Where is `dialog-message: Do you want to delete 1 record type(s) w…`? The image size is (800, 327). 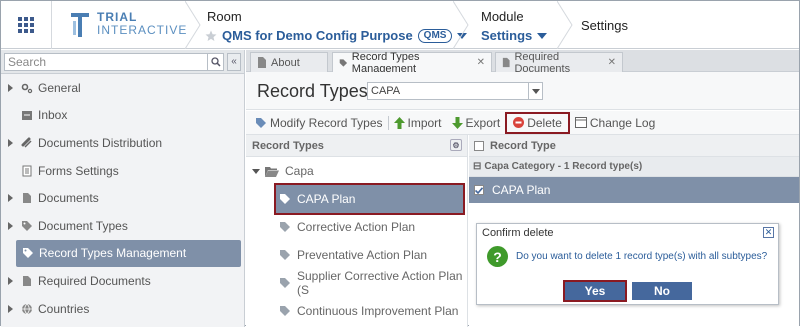
dialog-message: Do you want to delete 1 record type(s) w… is located at coordinates (642, 256).